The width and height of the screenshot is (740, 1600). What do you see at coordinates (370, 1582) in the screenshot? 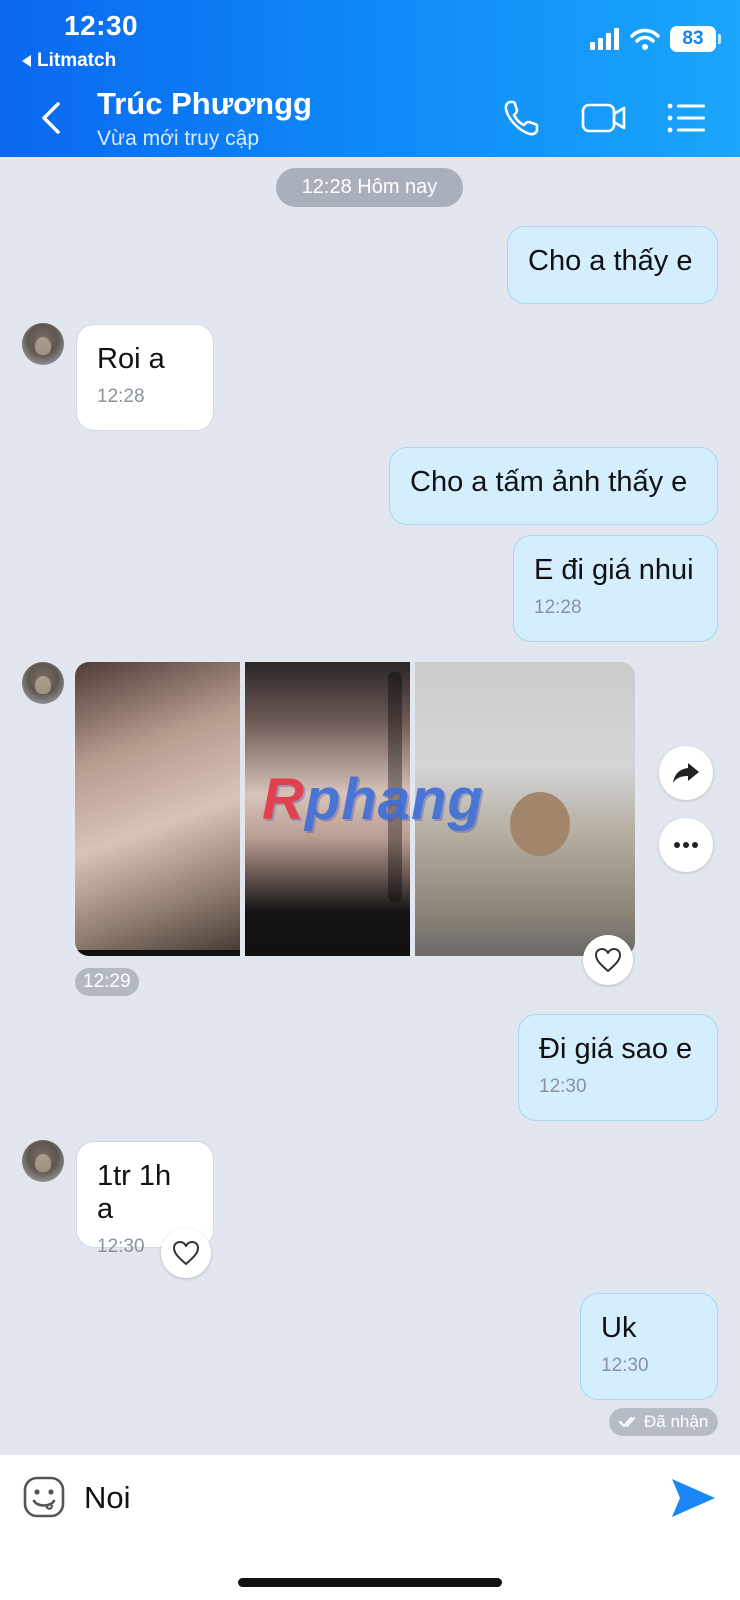
I see `home-indicator` at bounding box center [370, 1582].